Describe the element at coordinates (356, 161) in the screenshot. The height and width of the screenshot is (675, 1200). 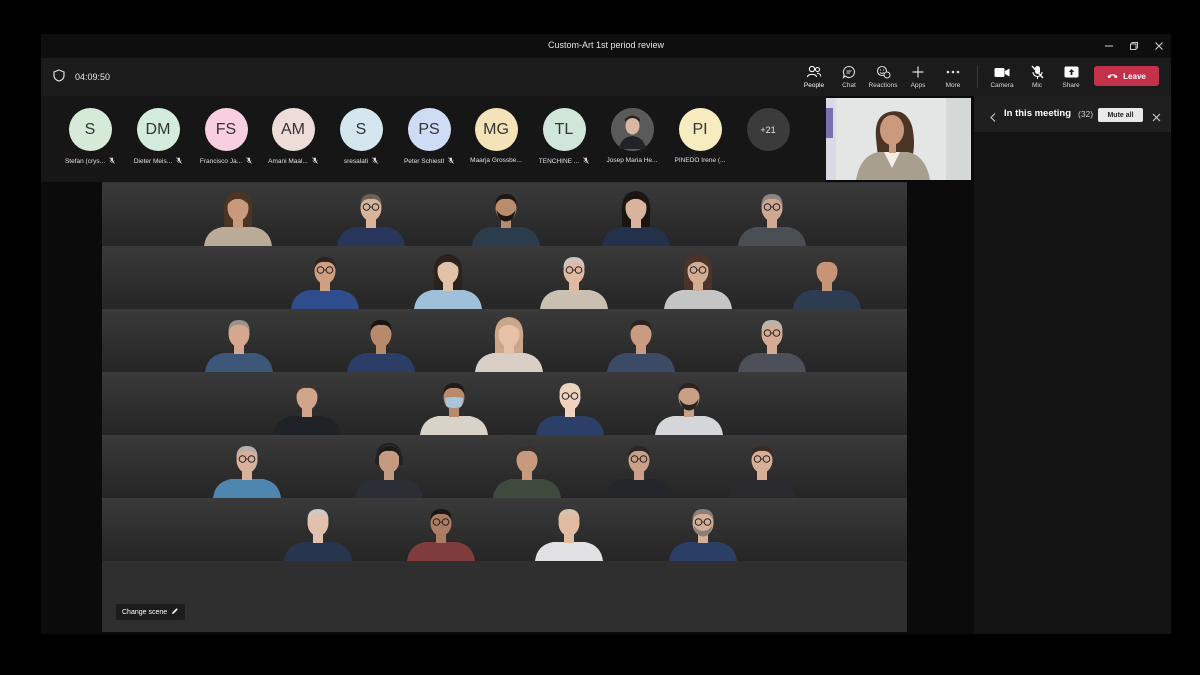
I see `participant-name: sresalati` at that location.